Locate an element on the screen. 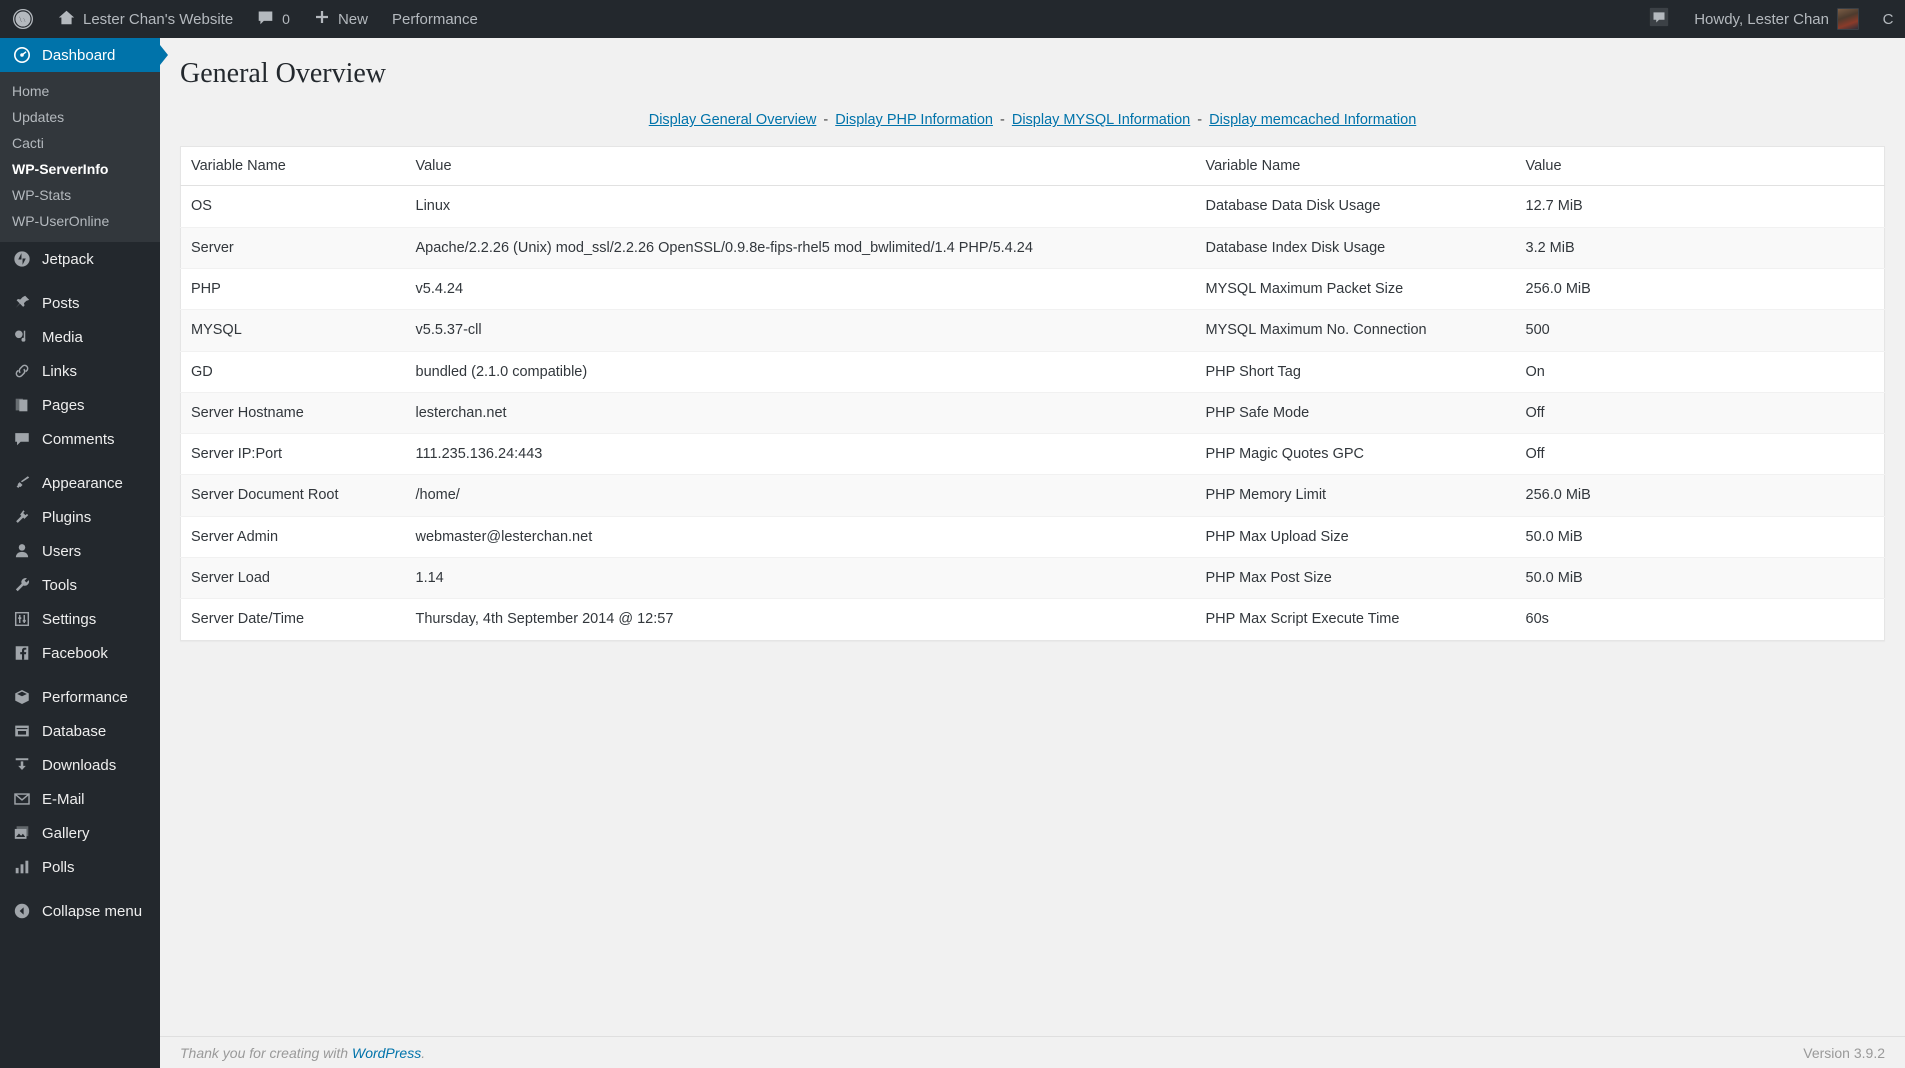 The height and width of the screenshot is (1068, 1905). sidebar-item-collapse-menu: Collapse menu is located at coordinates (80, 911).